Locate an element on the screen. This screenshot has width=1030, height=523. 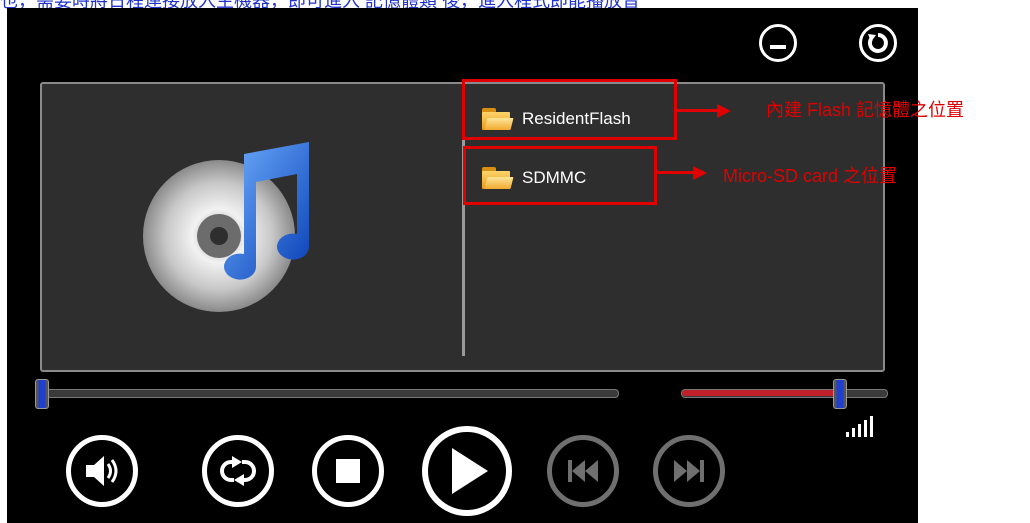
resident-flash-annotation: 內建 Flash 記憶體之位置 is located at coordinates (865, 110).